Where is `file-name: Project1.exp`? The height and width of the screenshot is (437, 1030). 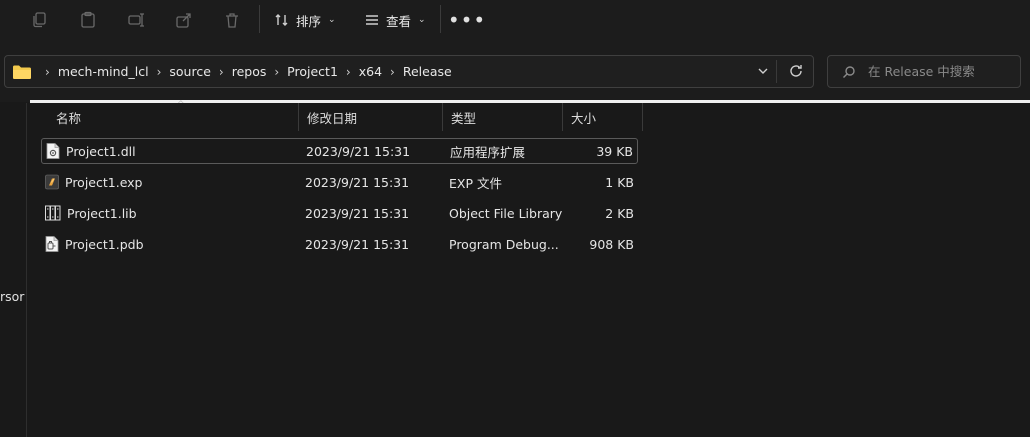
file-name: Project1.exp is located at coordinates (104, 182).